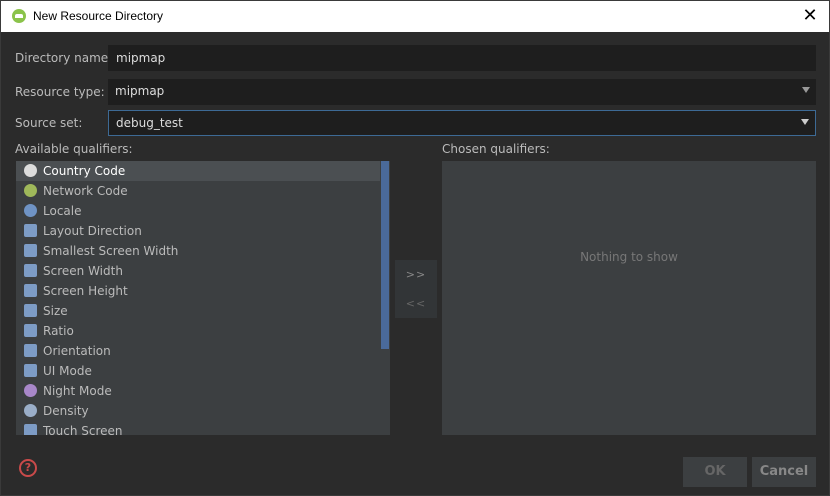 This screenshot has width=830, height=496. I want to click on directory-name-input: mipmap, so click(462, 58).